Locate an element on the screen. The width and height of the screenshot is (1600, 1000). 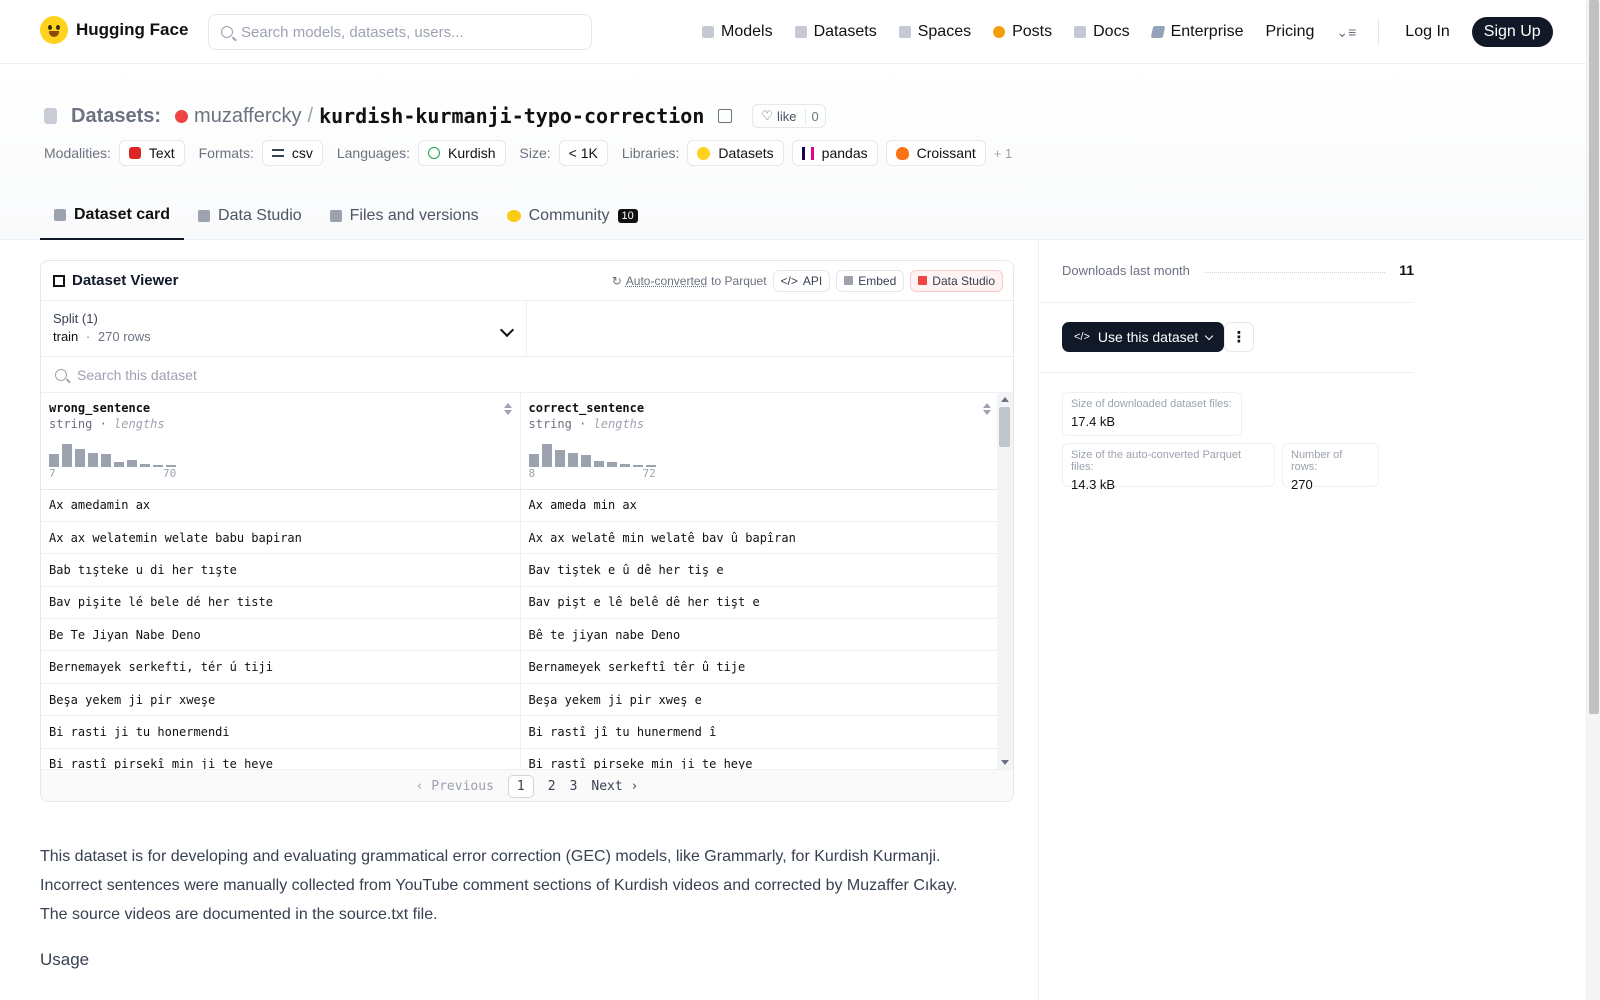
split-selector: Split (1) train · 270 rows is located at coordinates (284, 328).